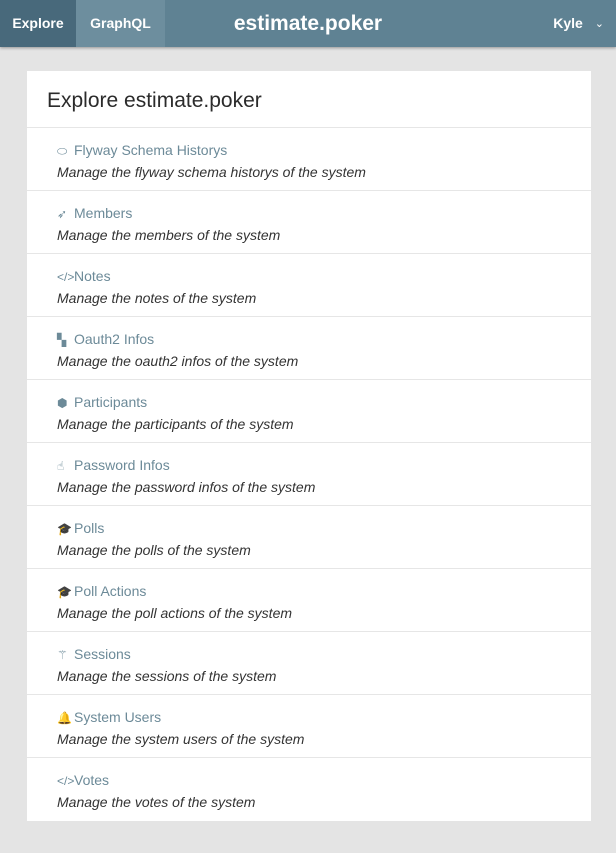 This screenshot has width=616, height=853. What do you see at coordinates (599, 24) in the screenshot?
I see `chevron-down-icon: ⌄` at bounding box center [599, 24].